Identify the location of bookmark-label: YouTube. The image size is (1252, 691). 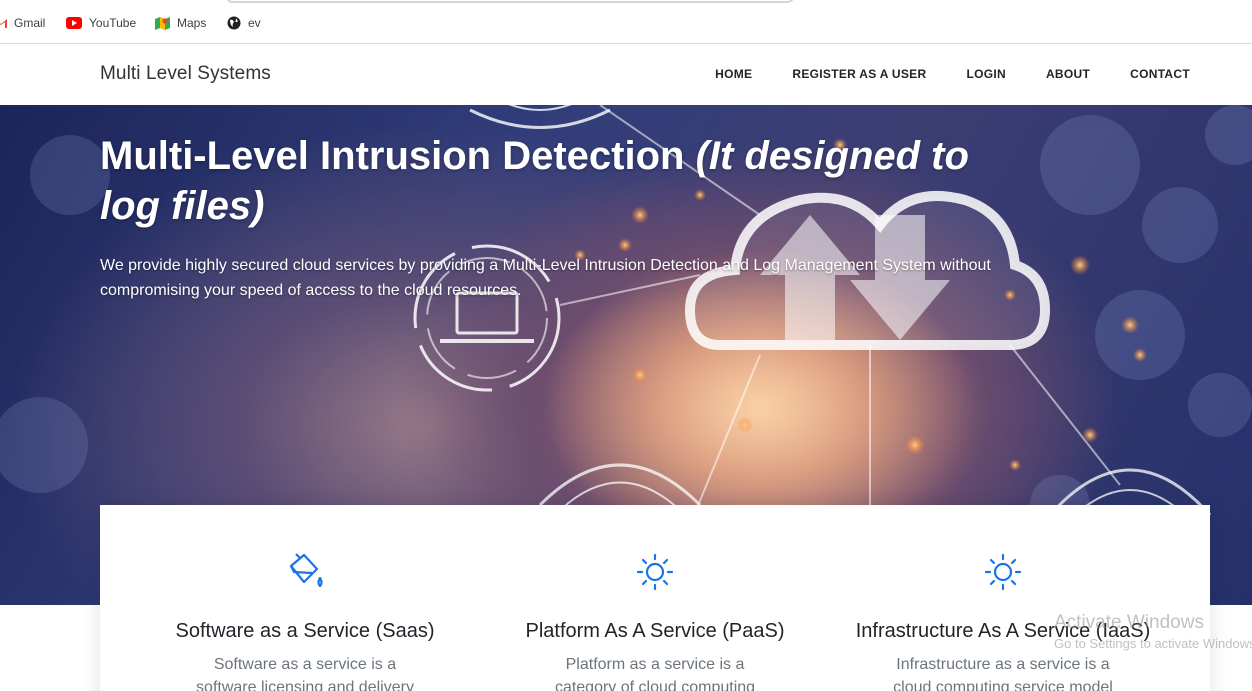
(113, 23).